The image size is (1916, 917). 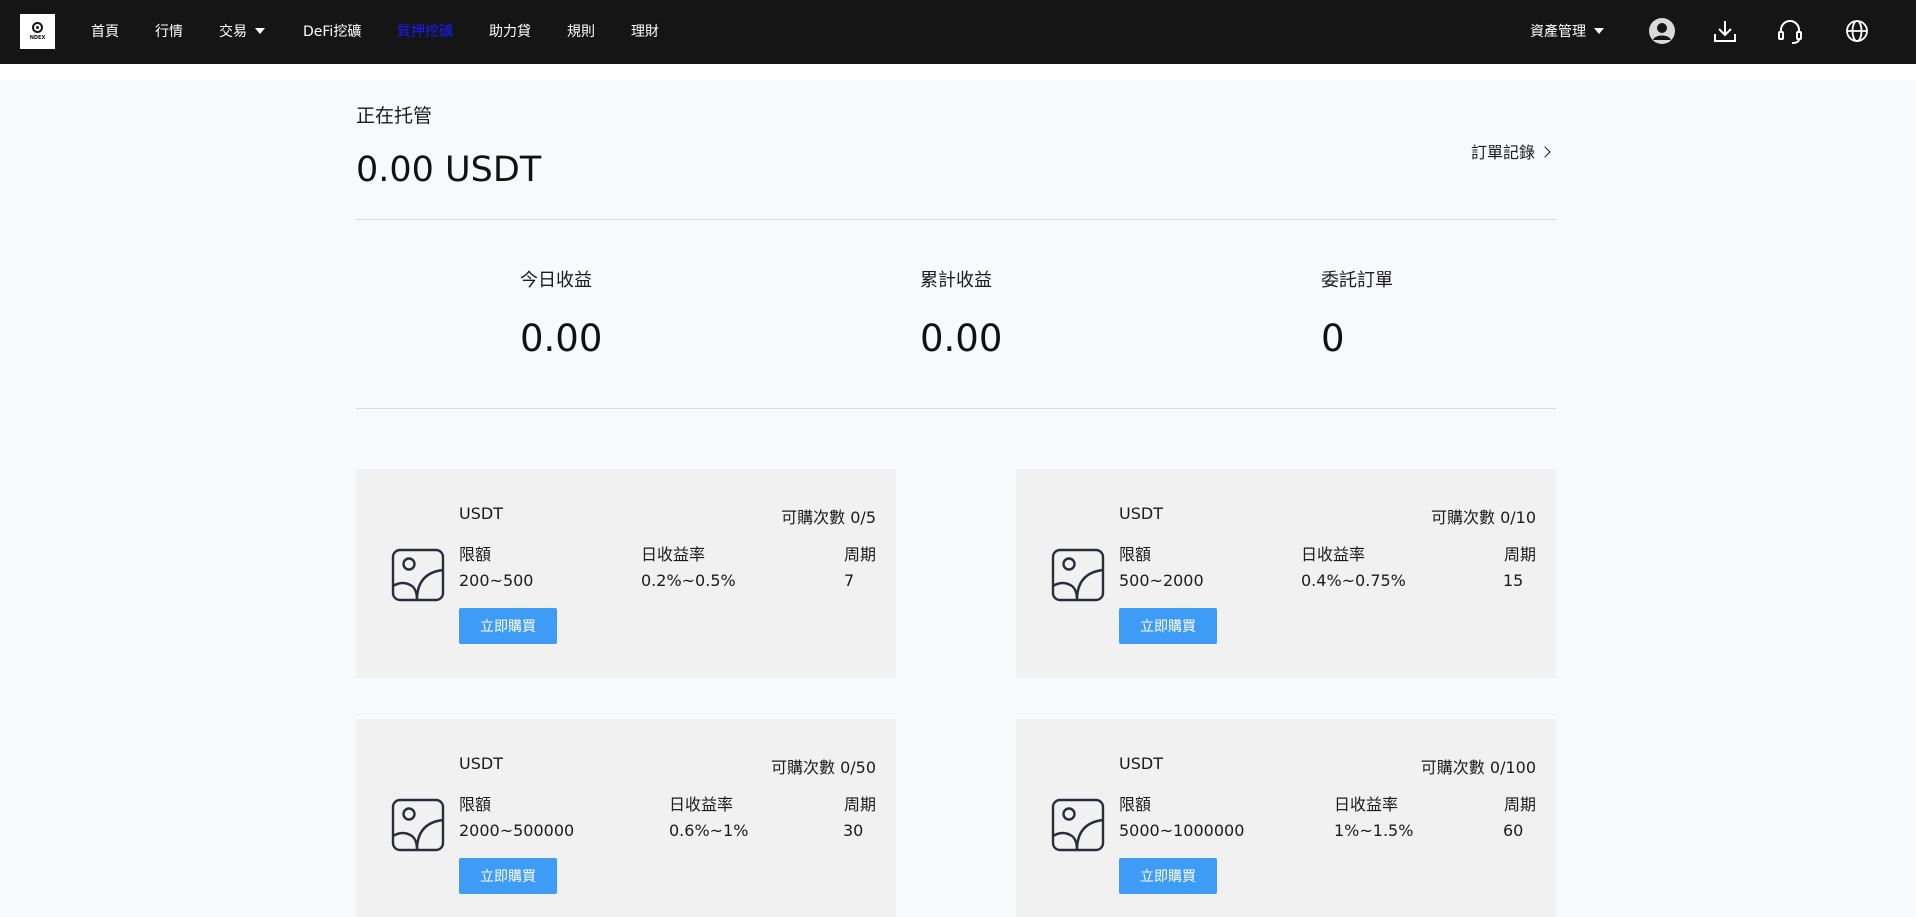 I want to click on period-value: 7, so click(x=849, y=580).